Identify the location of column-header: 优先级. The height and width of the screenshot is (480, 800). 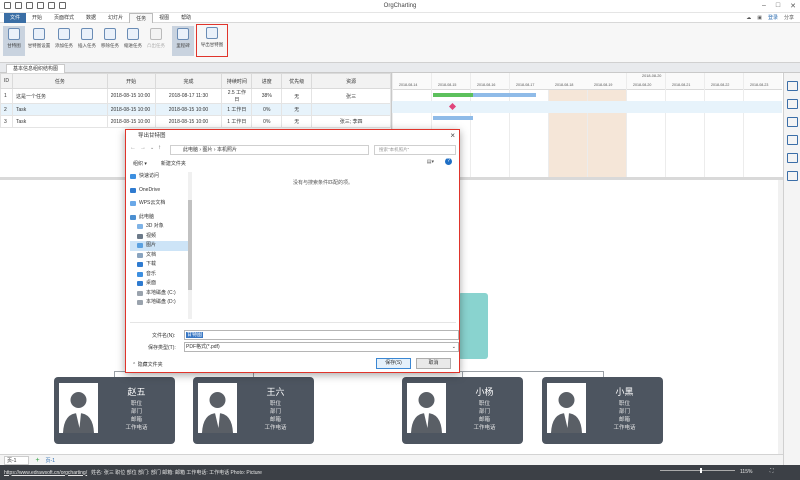
(297, 81).